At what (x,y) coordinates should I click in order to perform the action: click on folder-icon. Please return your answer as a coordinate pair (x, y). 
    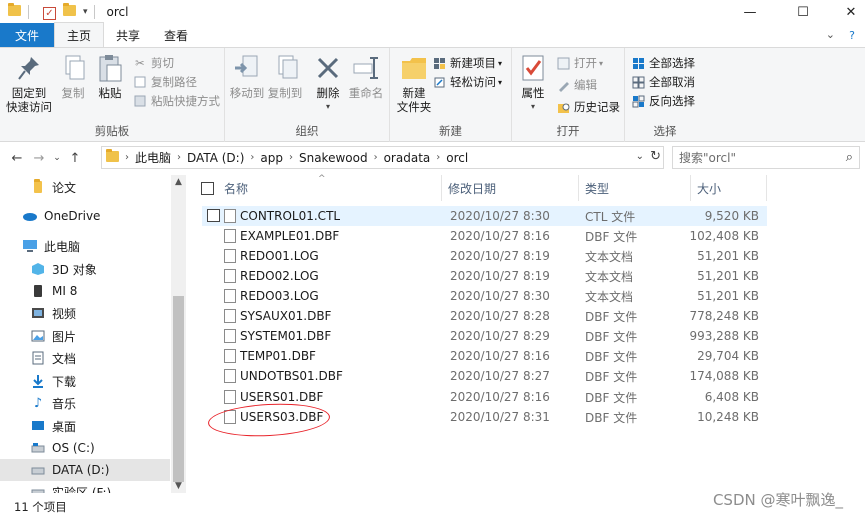
    Looking at the image, I should click on (38, 186).